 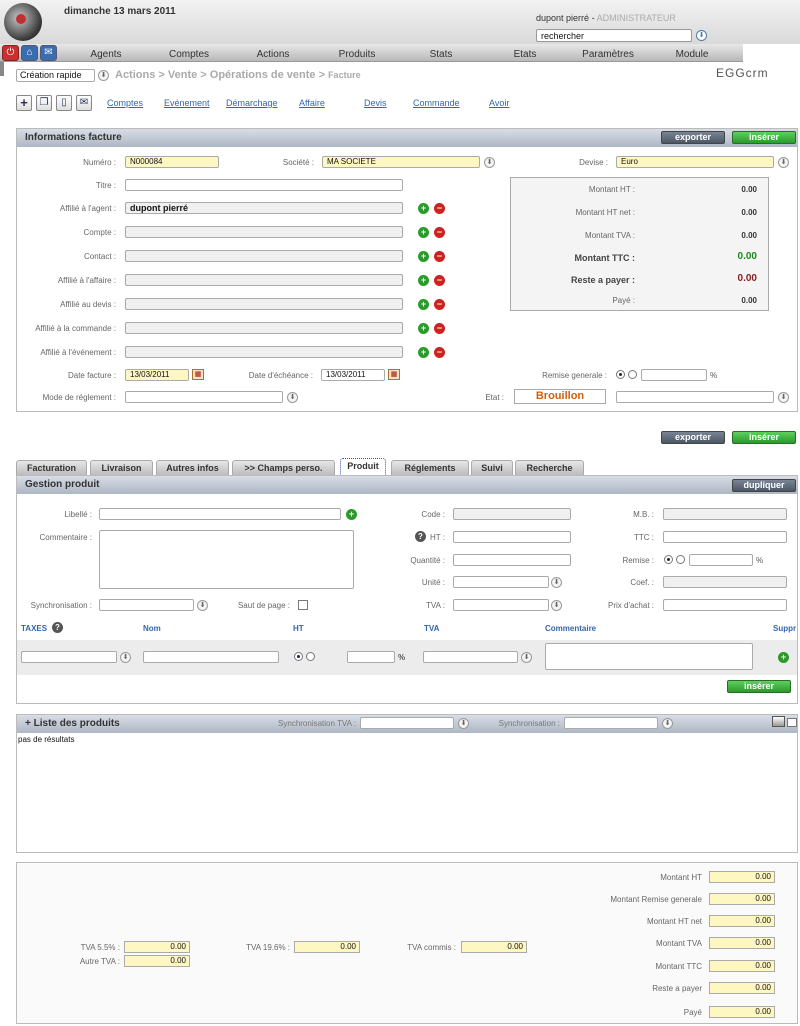 I want to click on tva-field, so click(x=501, y=605).